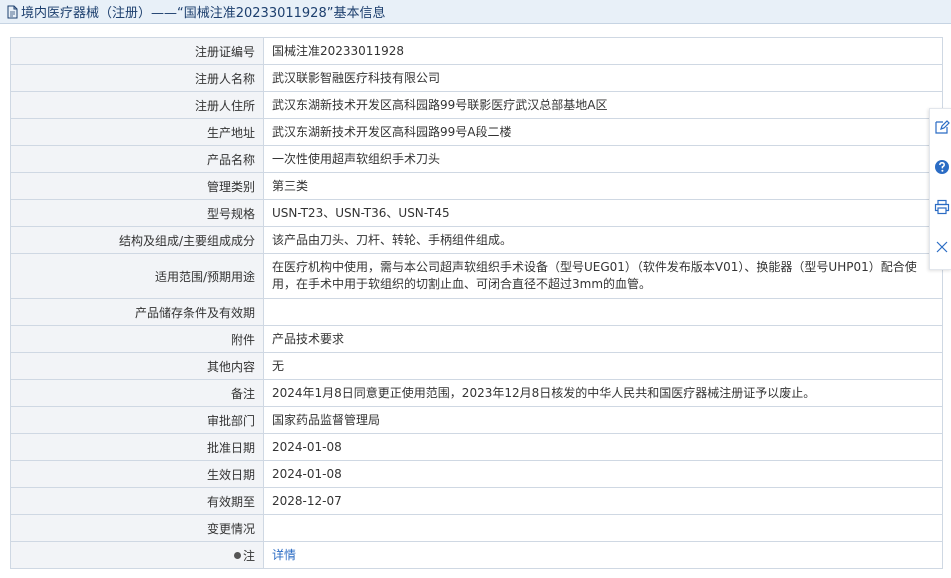  What do you see at coordinates (603, 132) in the screenshot?
I see `field-value: 武汉东湖新技术开发区高科园路99号A段二楼` at bounding box center [603, 132].